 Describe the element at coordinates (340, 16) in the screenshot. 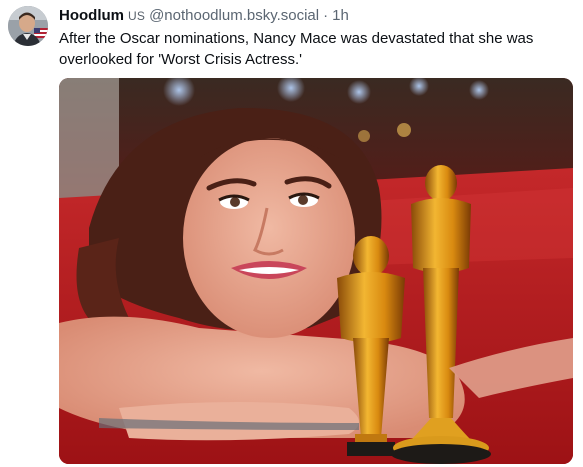

I see `post-timestamp: 1h` at that location.